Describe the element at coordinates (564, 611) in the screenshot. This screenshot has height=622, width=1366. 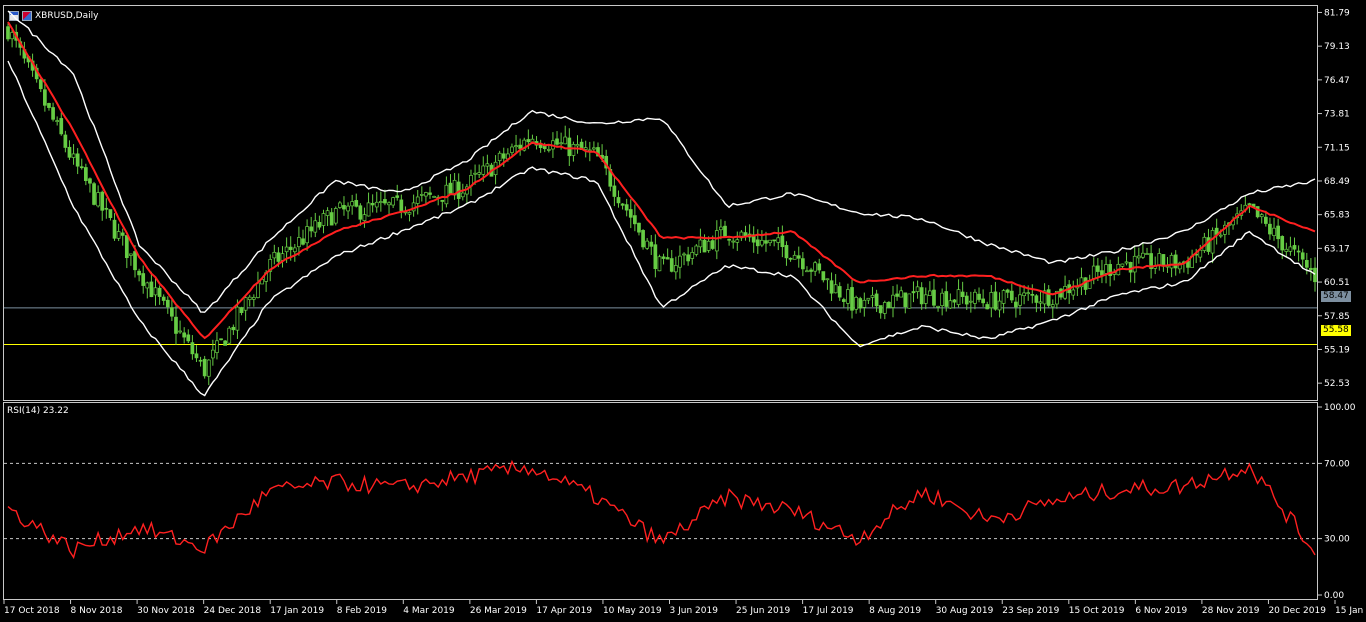
I see `date-axis-tick-label: 17 Apr 2019` at that location.